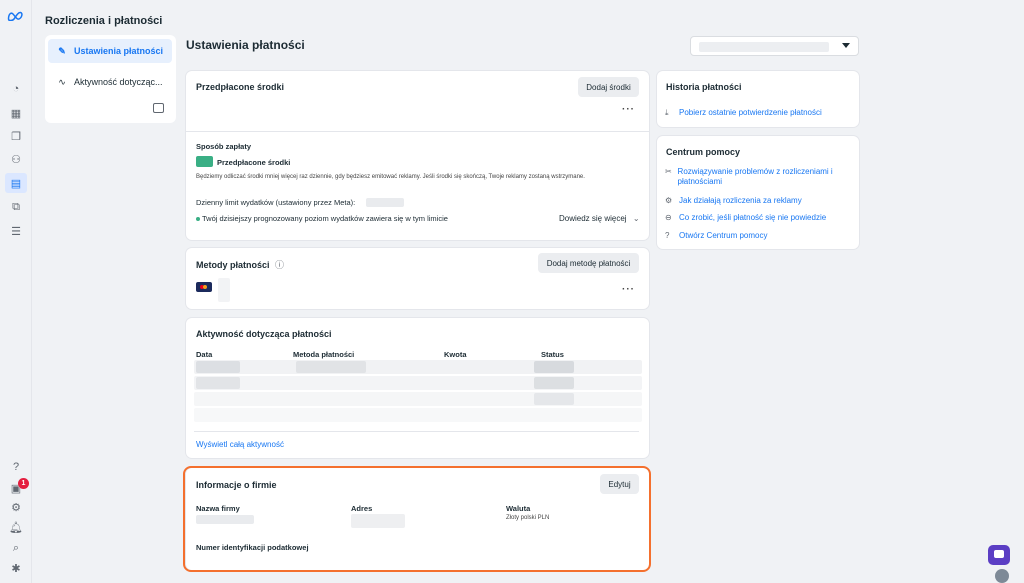 This screenshot has height=583, width=1024. I want to click on settings-icon: ⚙, so click(16, 507).